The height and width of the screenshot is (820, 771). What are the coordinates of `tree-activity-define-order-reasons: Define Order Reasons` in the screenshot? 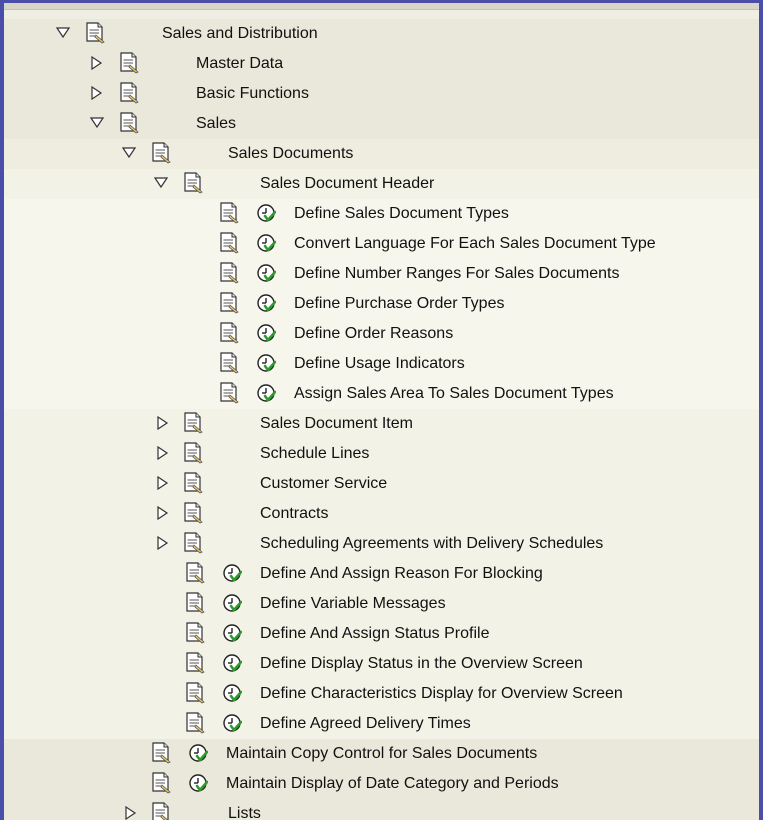 It's located at (381, 334).